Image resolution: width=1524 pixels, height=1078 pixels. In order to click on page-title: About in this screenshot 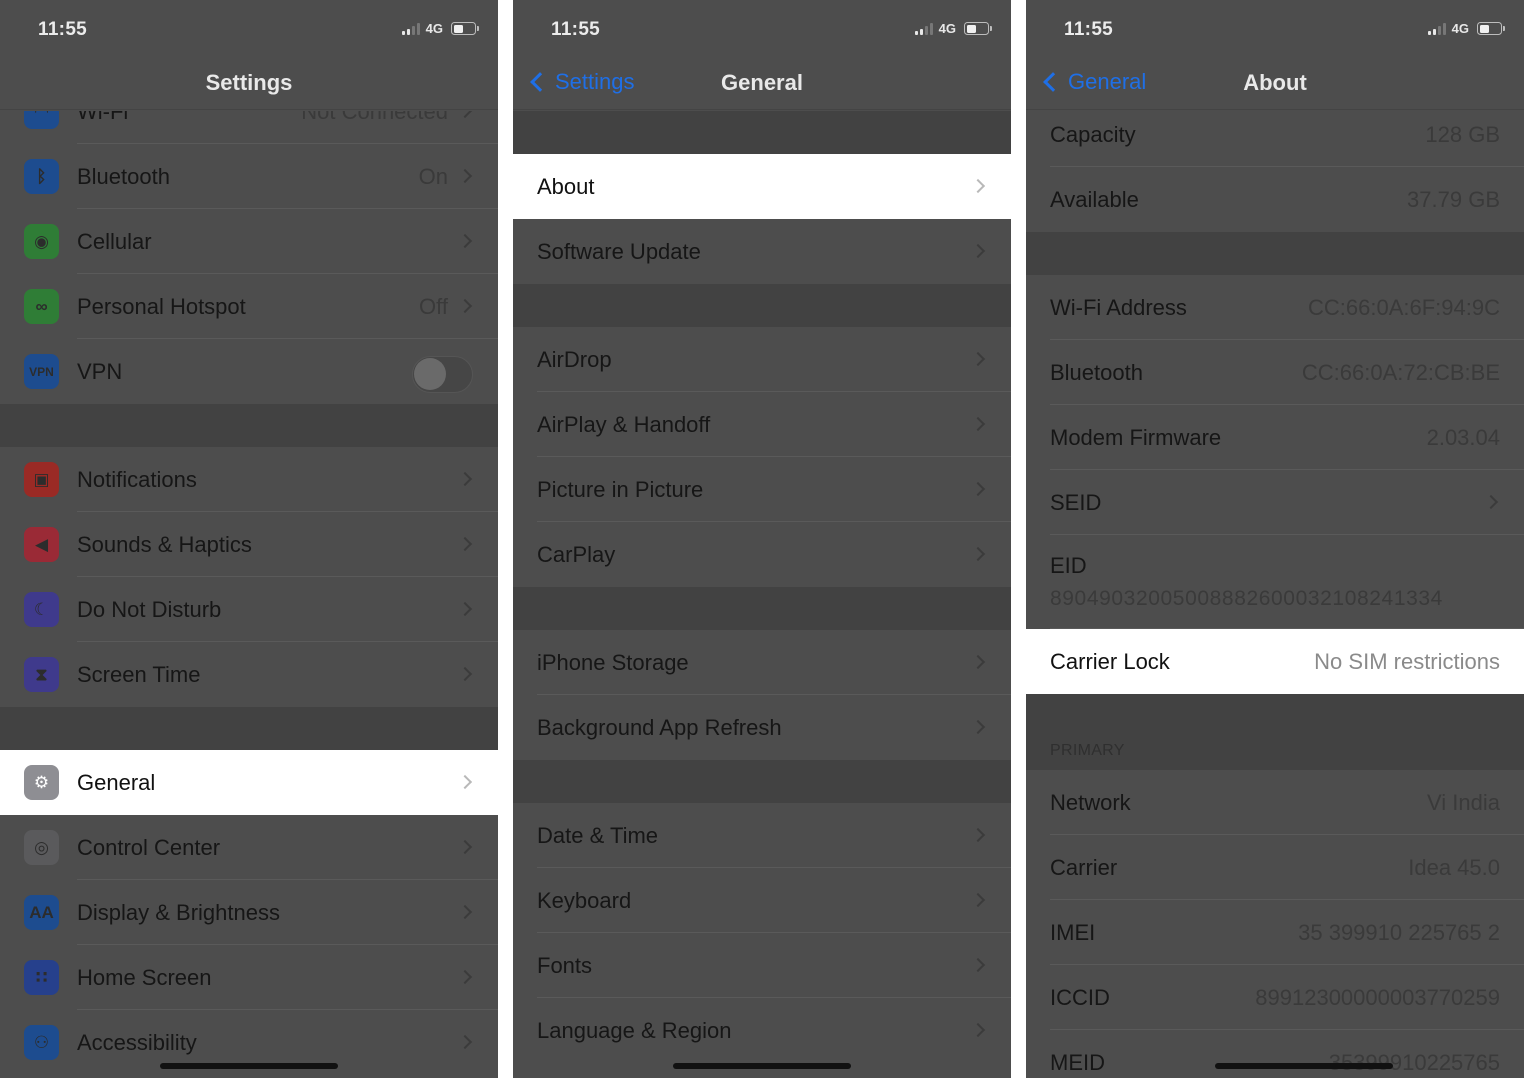, I will do `click(1275, 82)`.